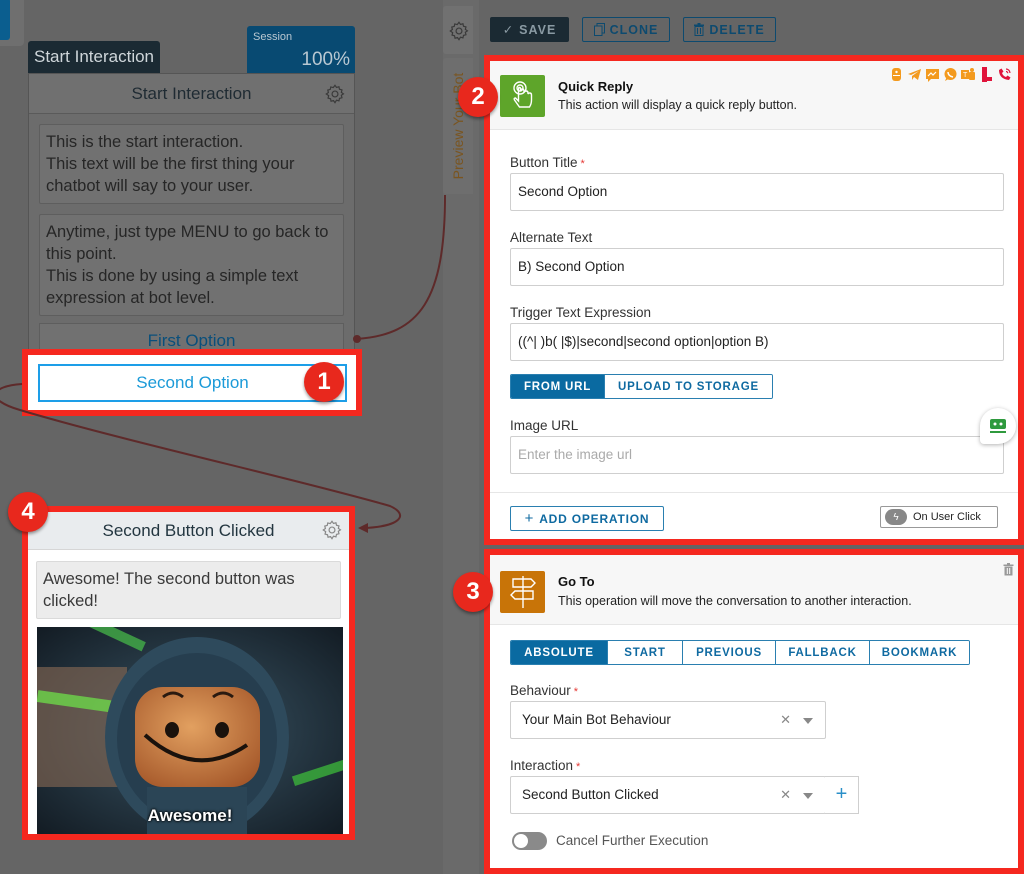  I want to click on canvas-edge-panel, so click(12, 23).